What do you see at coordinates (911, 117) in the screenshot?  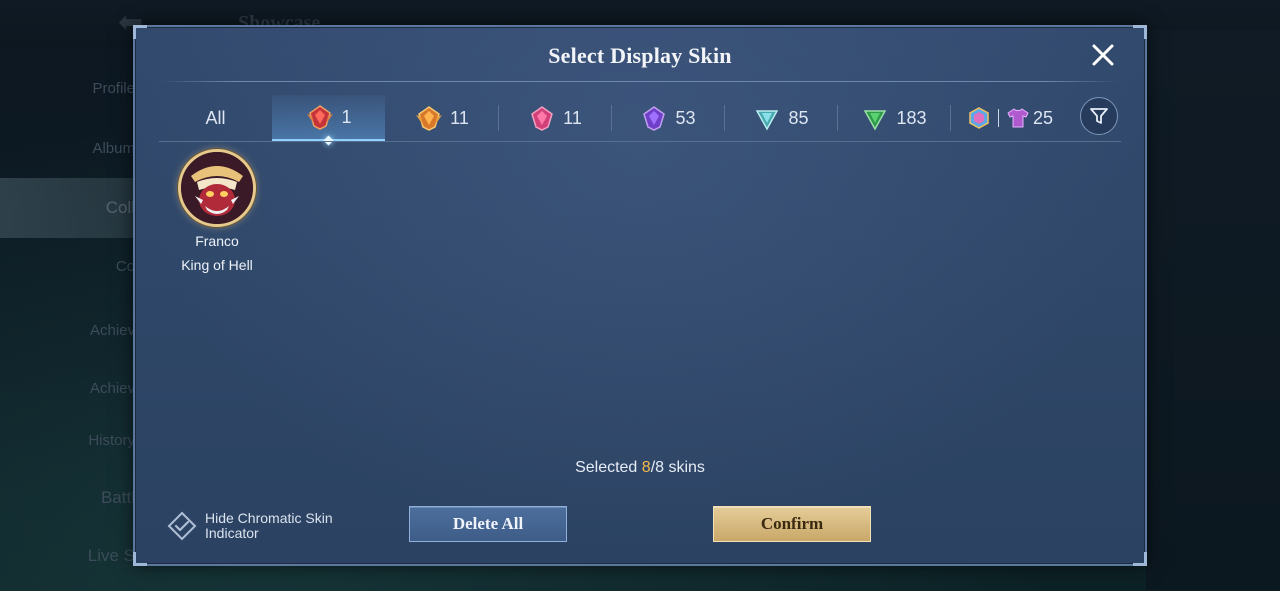 I see `tab-count: 183` at bounding box center [911, 117].